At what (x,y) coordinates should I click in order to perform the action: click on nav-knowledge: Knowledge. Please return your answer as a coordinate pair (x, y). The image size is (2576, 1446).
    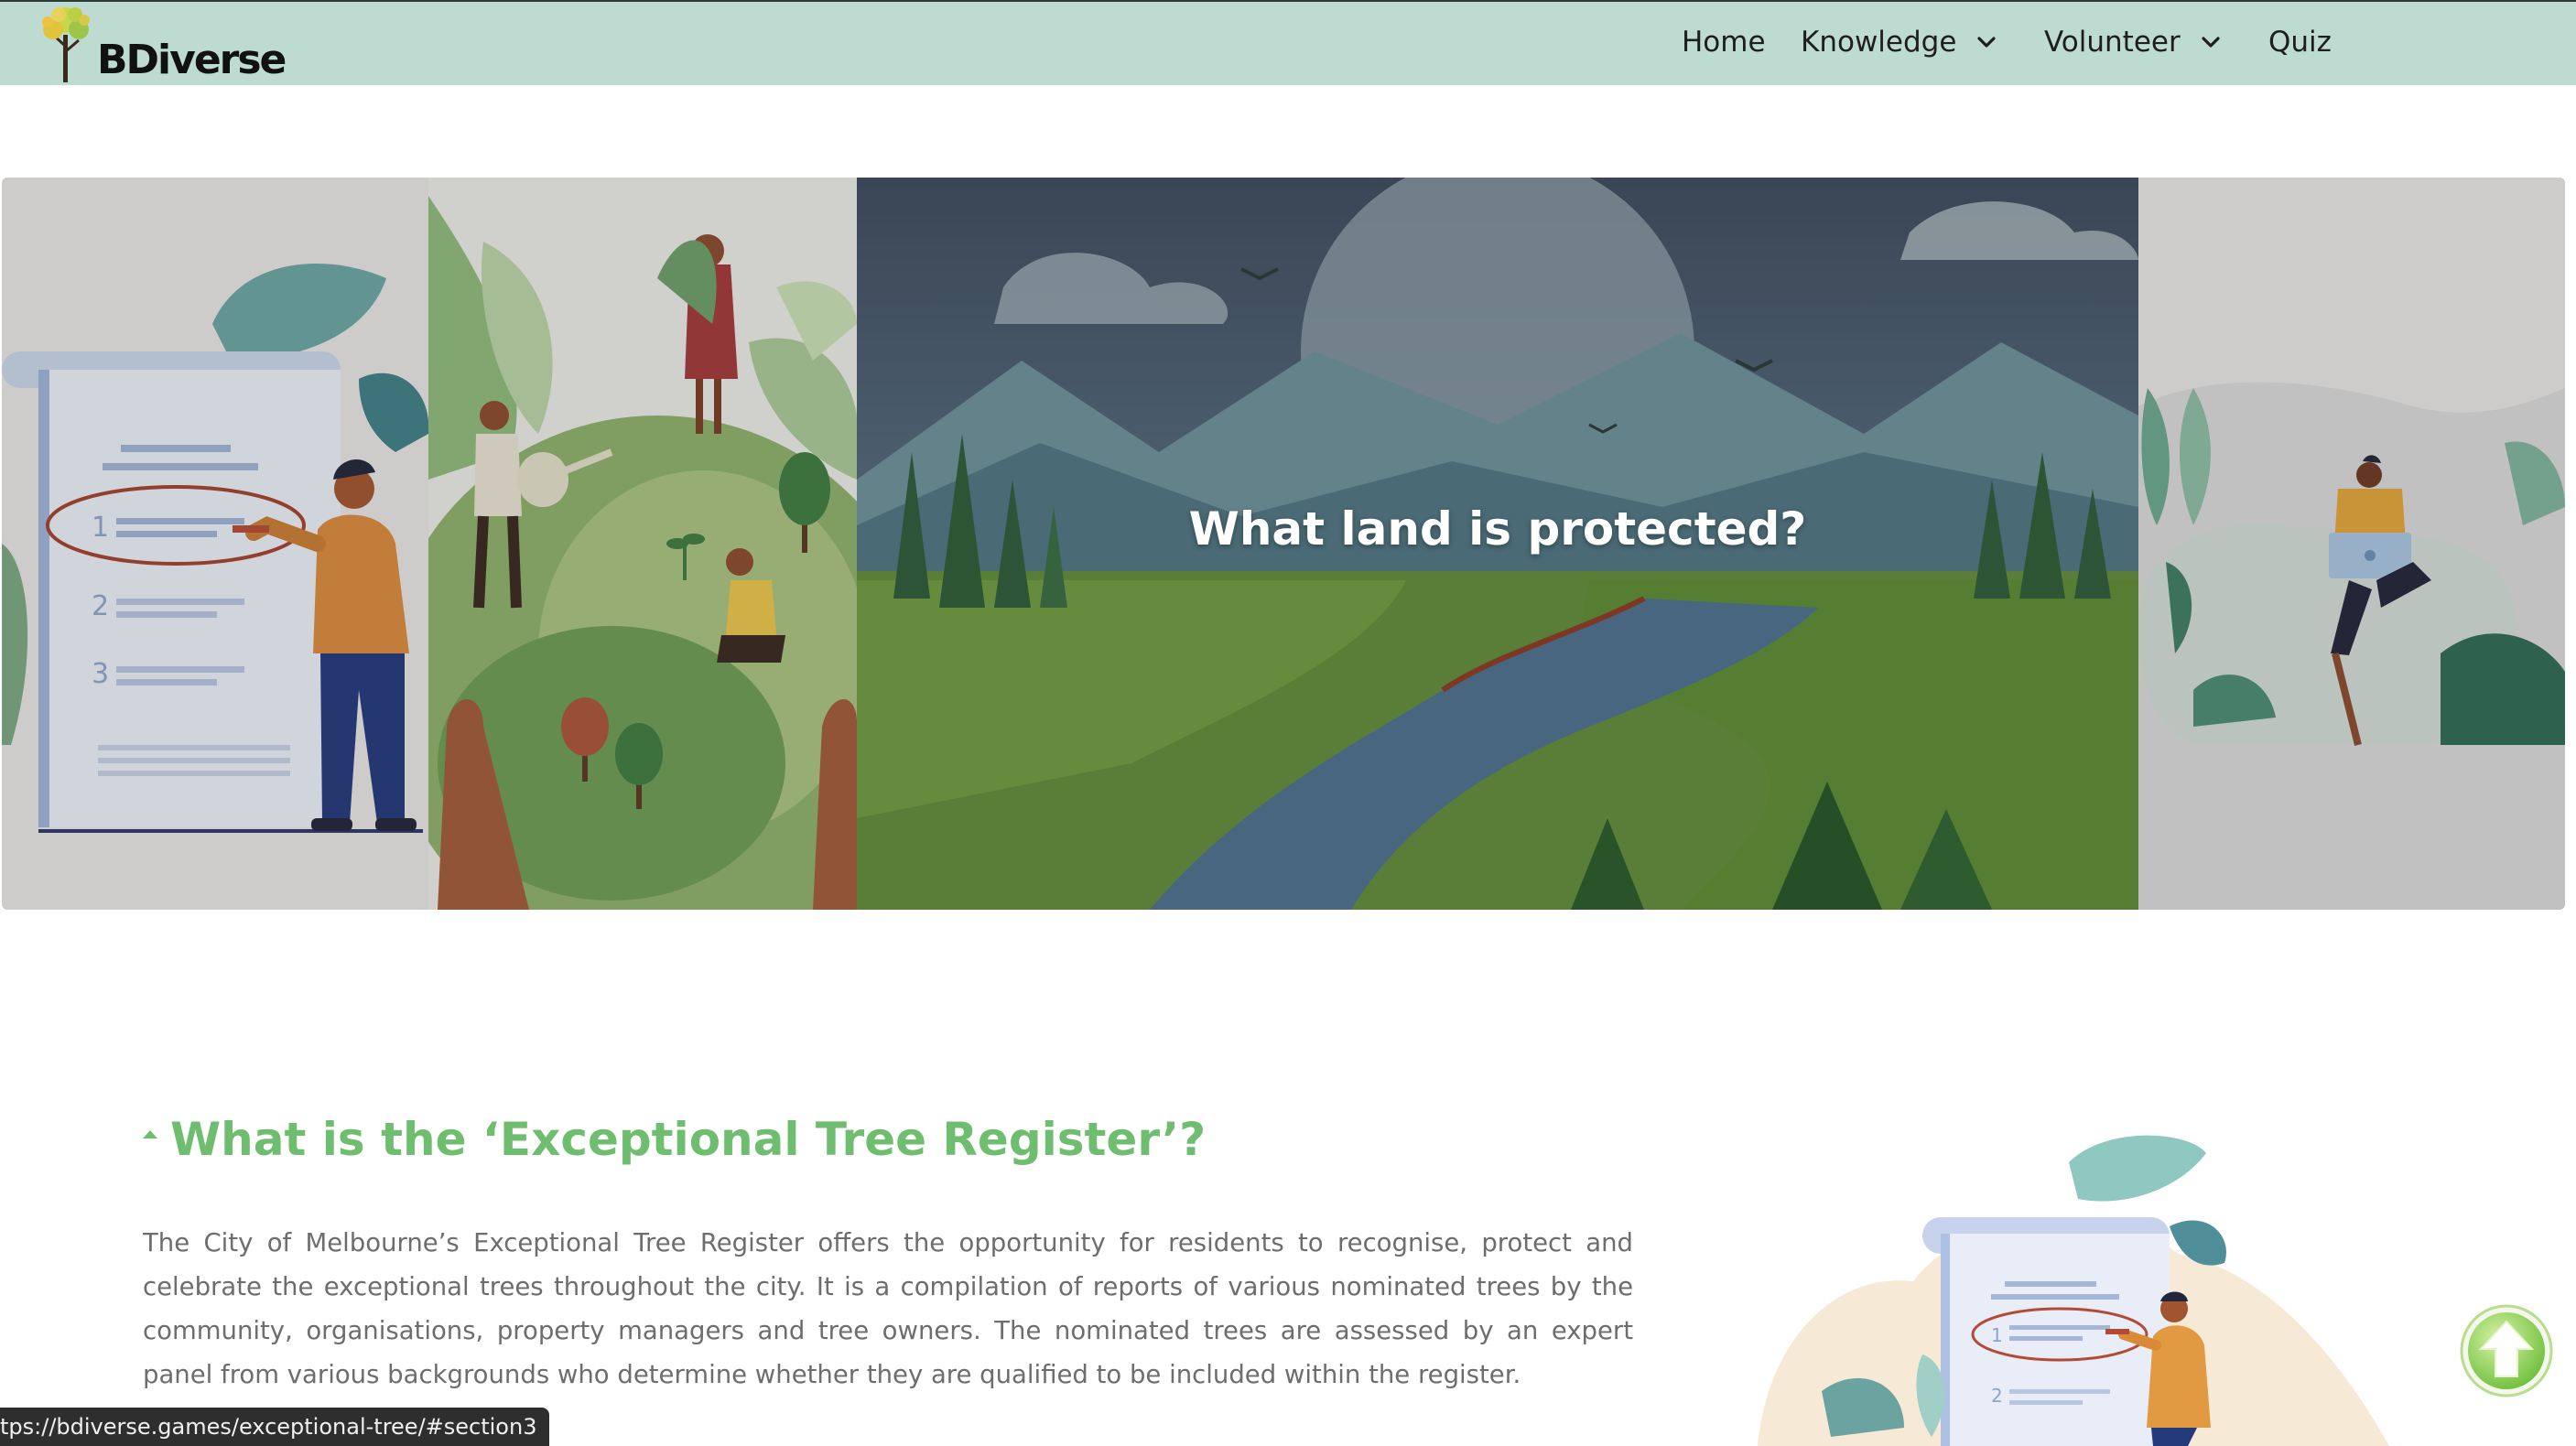
    Looking at the image, I should click on (1900, 42).